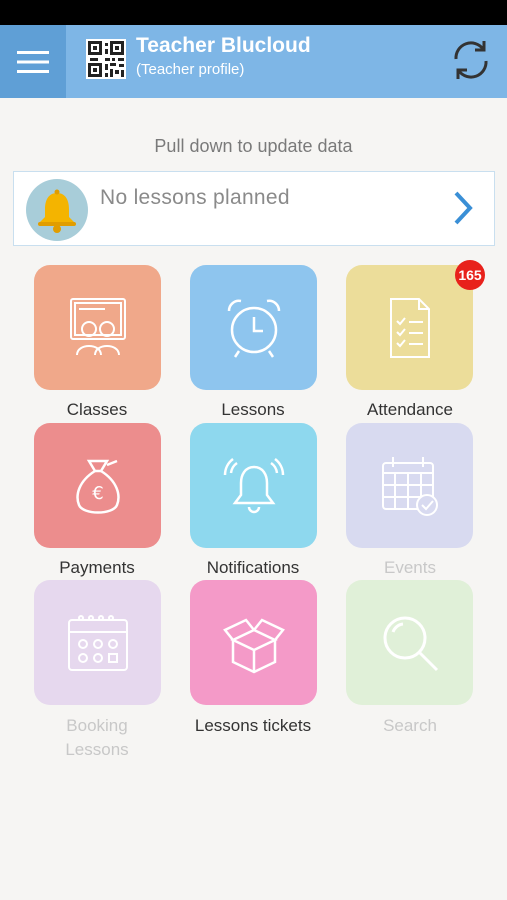 The image size is (507, 900). I want to click on bell-icon, so click(253, 485).